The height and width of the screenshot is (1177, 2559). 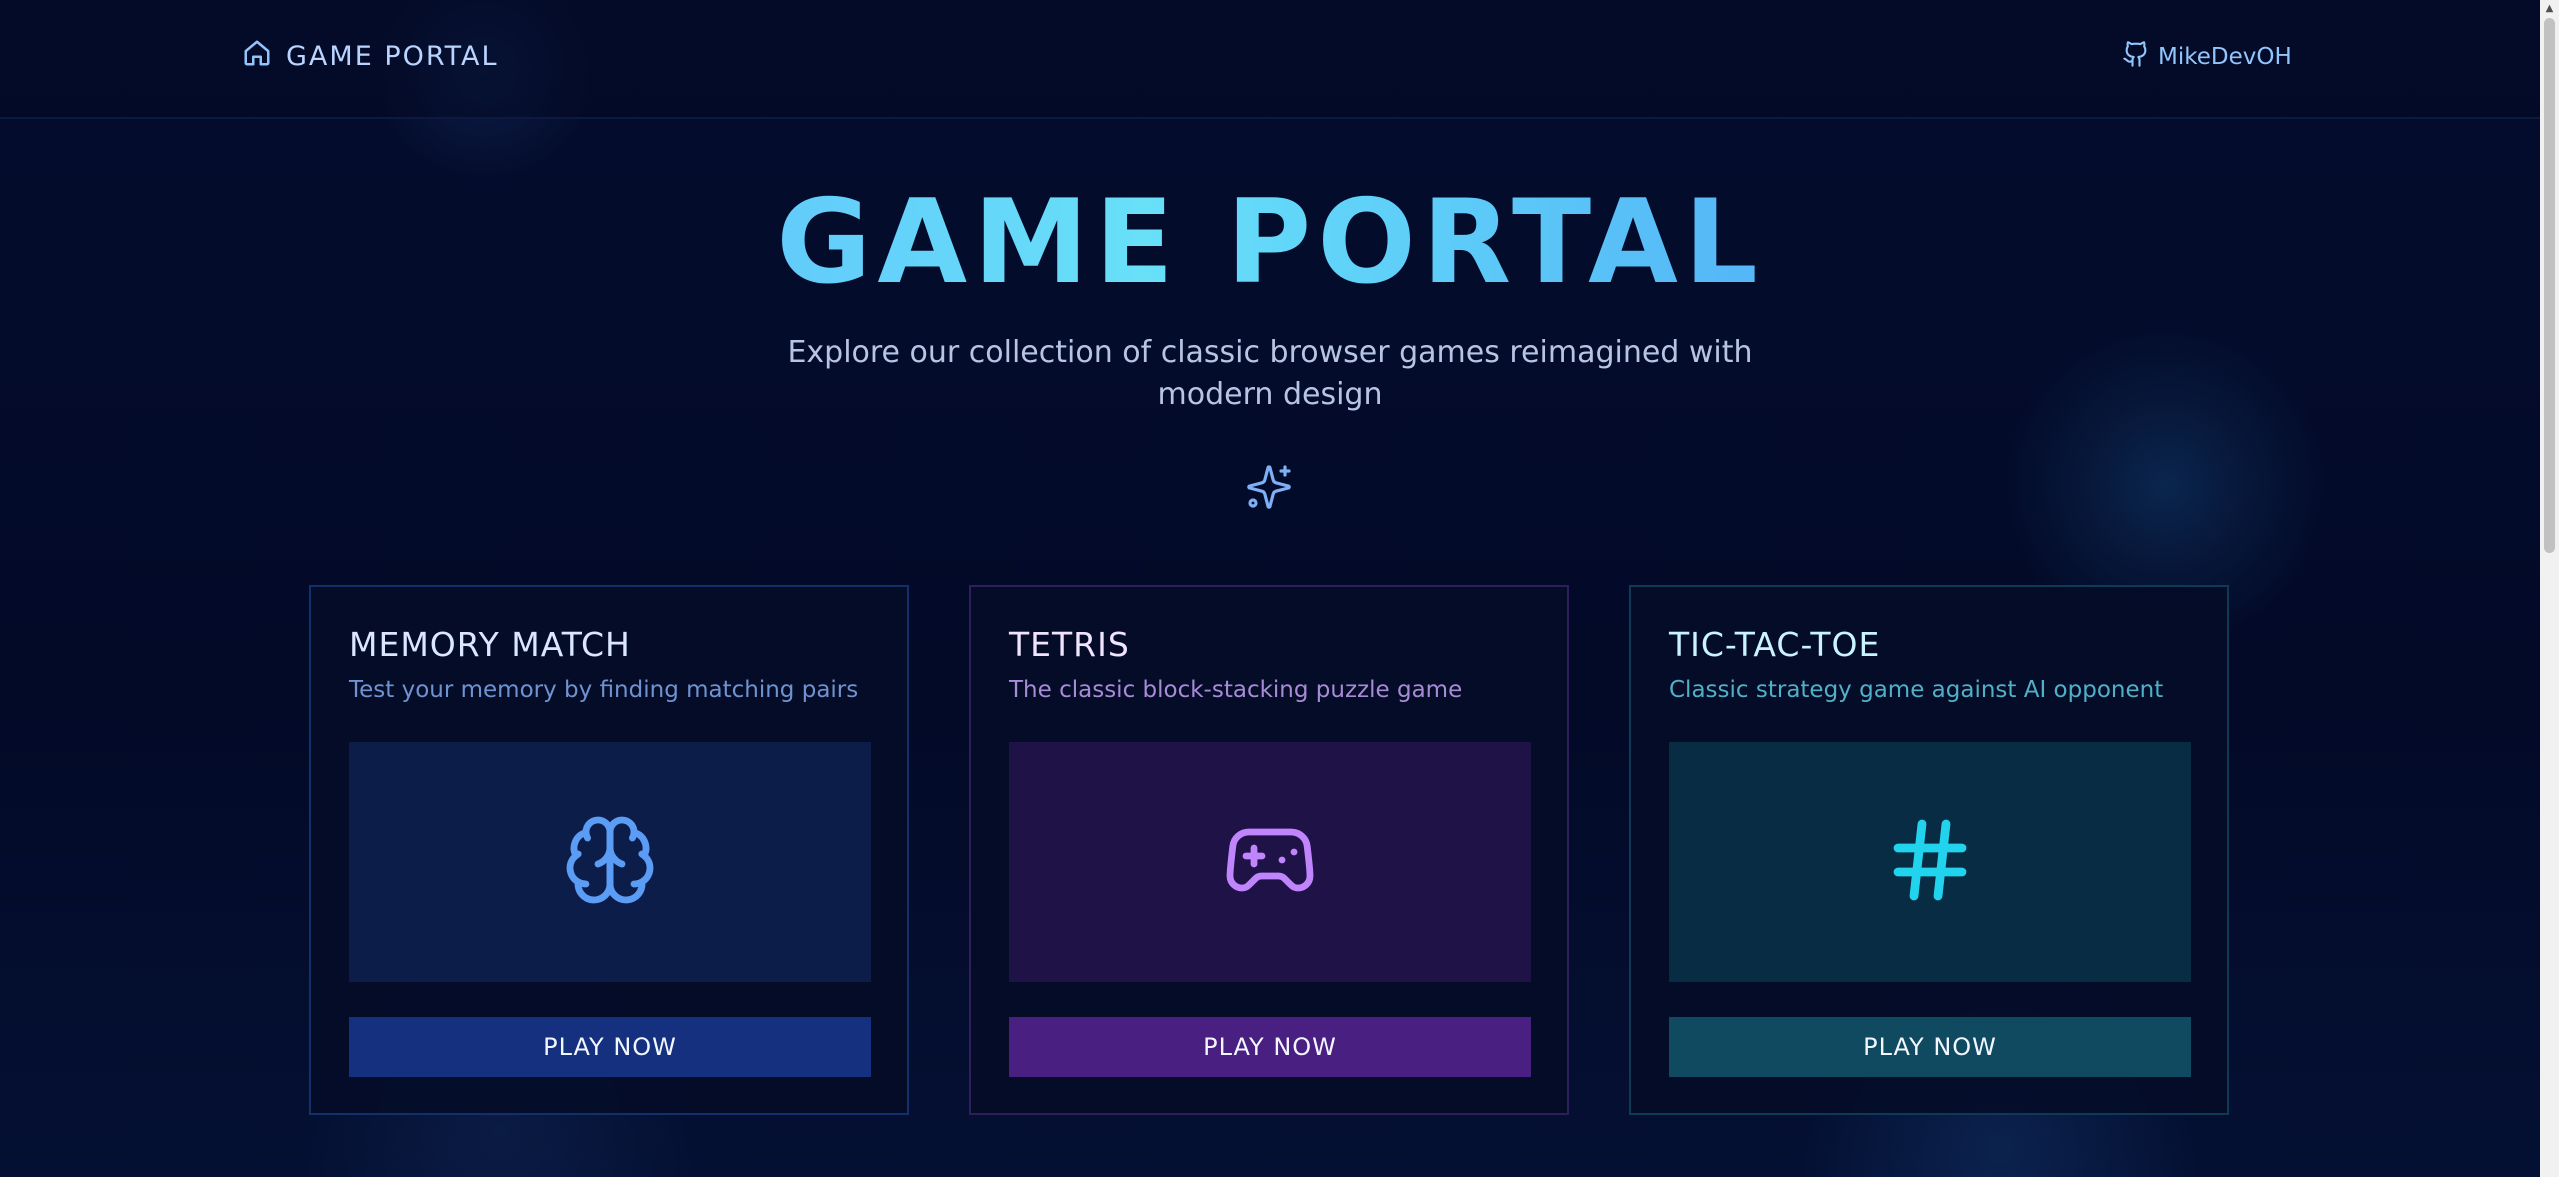 What do you see at coordinates (490, 644) in the screenshot?
I see `card-title: MEMORY MATCH` at bounding box center [490, 644].